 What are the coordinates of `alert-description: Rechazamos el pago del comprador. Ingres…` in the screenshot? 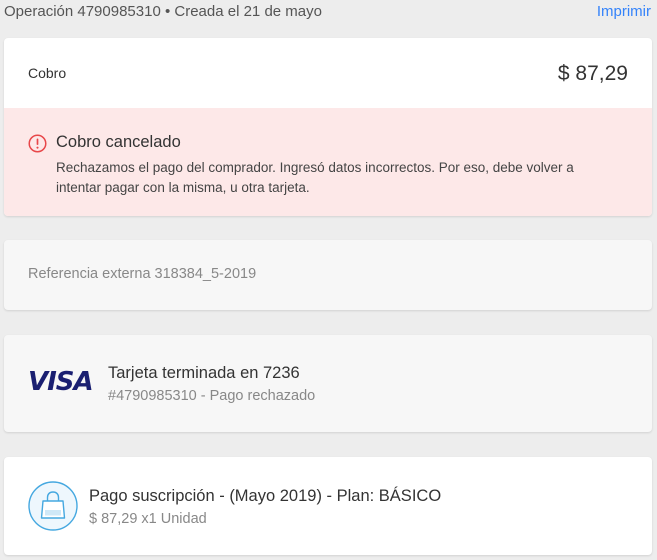 It's located at (315, 177).